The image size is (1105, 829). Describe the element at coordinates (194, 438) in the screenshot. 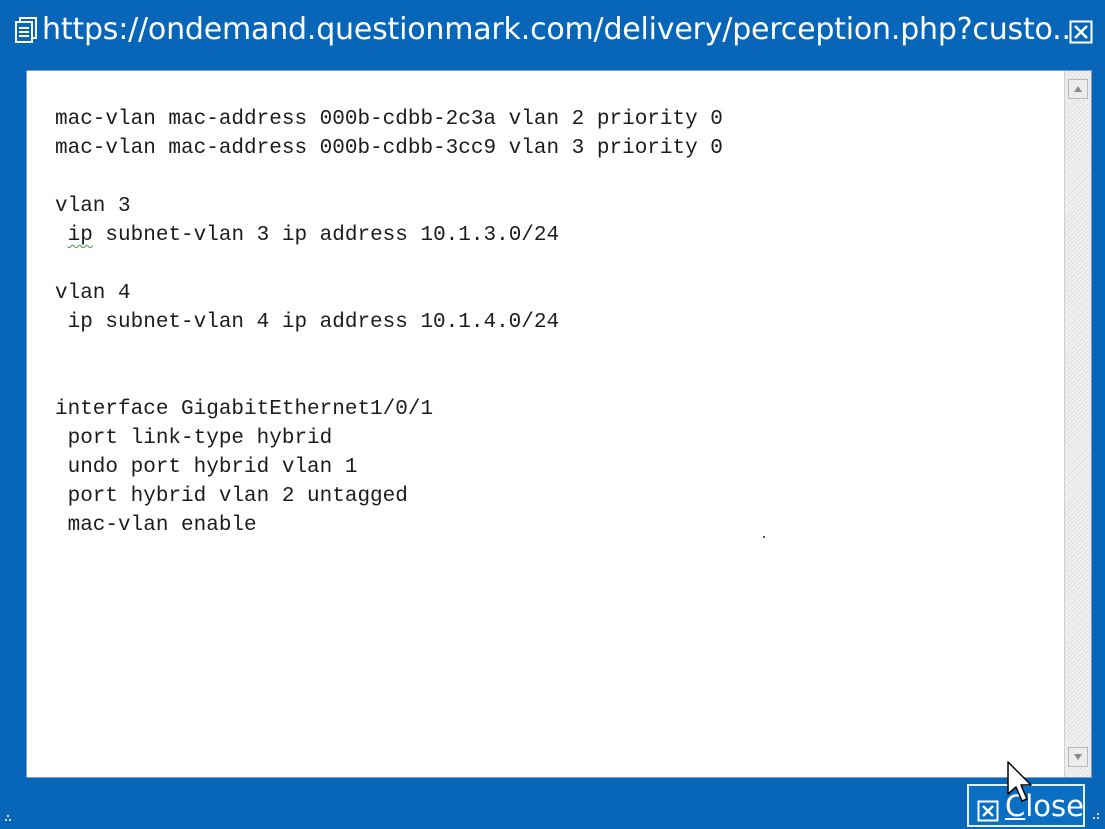

I see `config-line: port link-type hybrid` at that location.